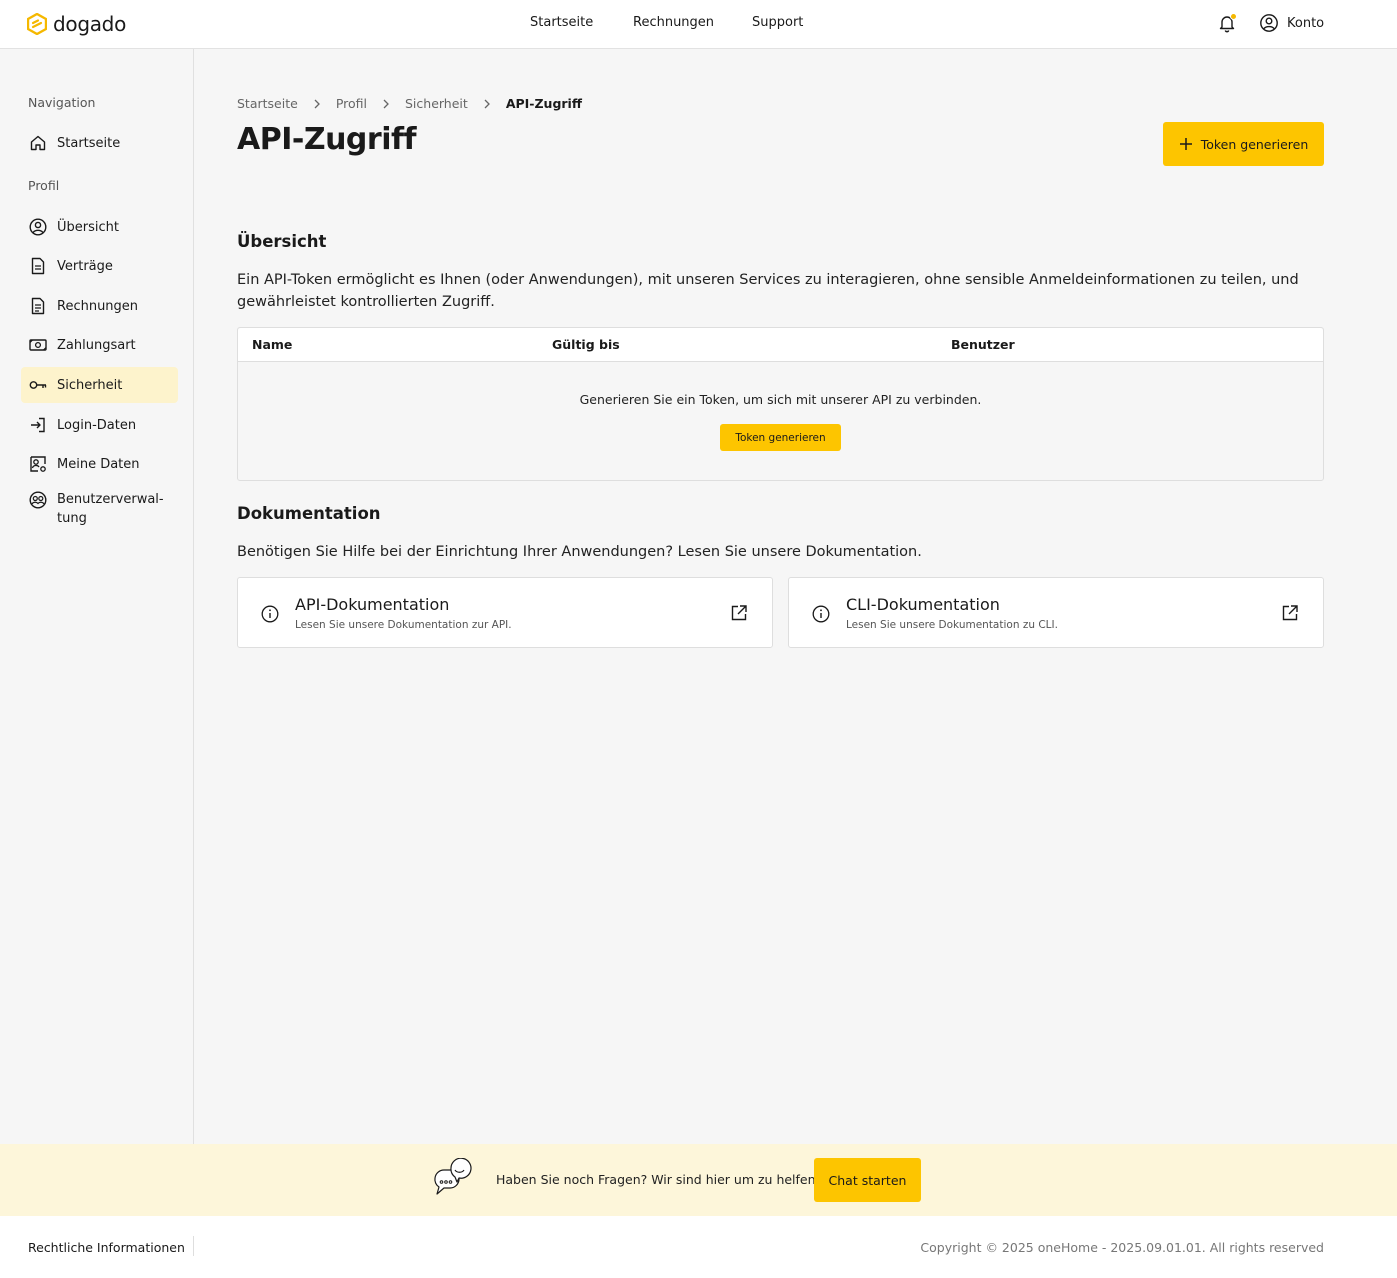 The image size is (1397, 1278). Describe the element at coordinates (777, 22) in the screenshot. I see `topnav-support: Support` at that location.